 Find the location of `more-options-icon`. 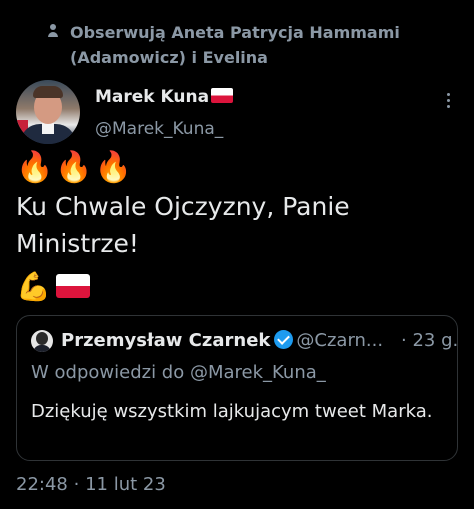

more-options-icon is located at coordinates (448, 100).